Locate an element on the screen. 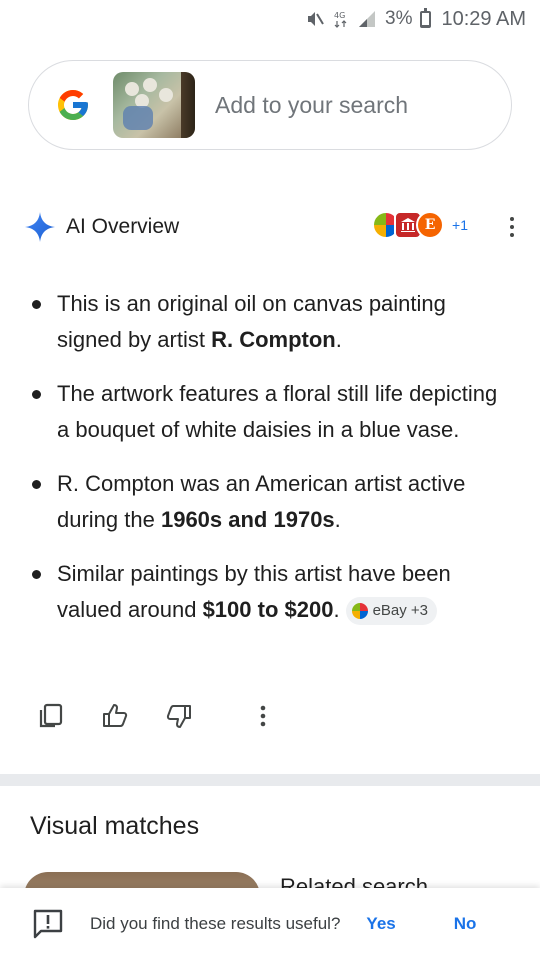 The image size is (540, 960). ebay-icon is located at coordinates (359, 611).